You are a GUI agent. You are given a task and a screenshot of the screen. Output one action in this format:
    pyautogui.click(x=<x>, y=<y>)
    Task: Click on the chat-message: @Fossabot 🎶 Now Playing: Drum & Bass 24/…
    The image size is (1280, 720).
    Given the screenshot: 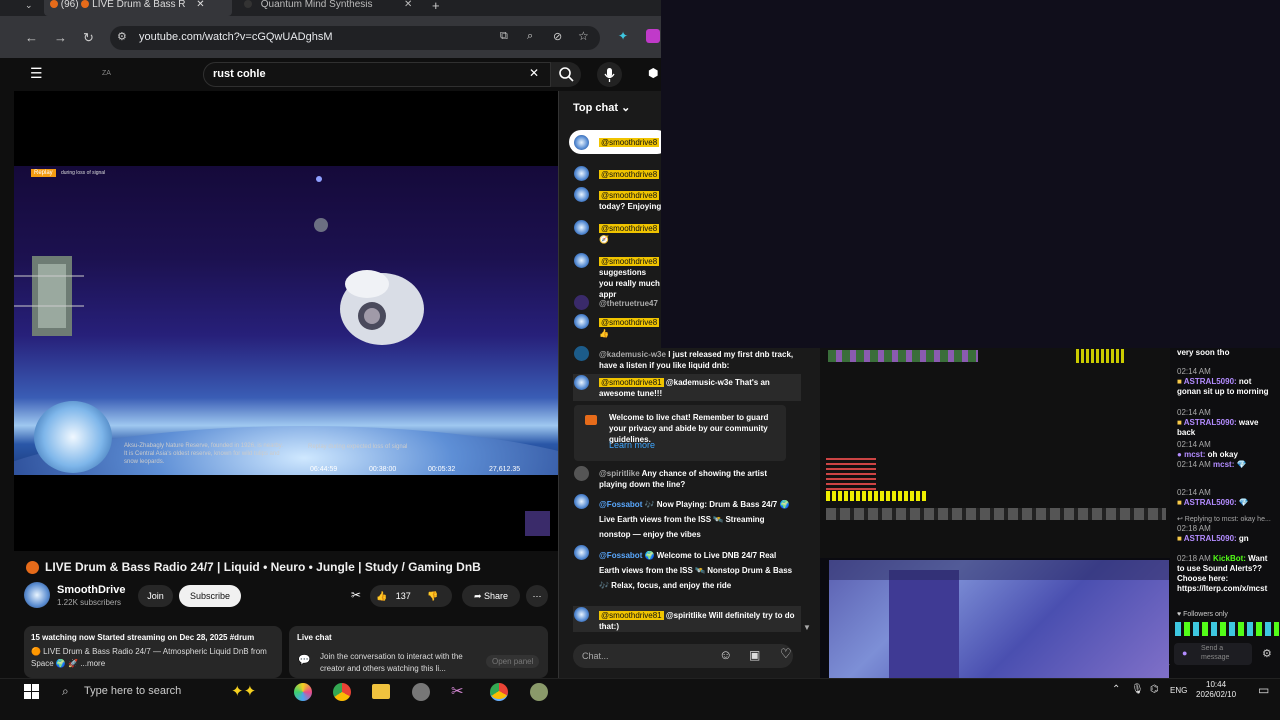 What is the action you would take?
    pyautogui.click(x=694, y=519)
    